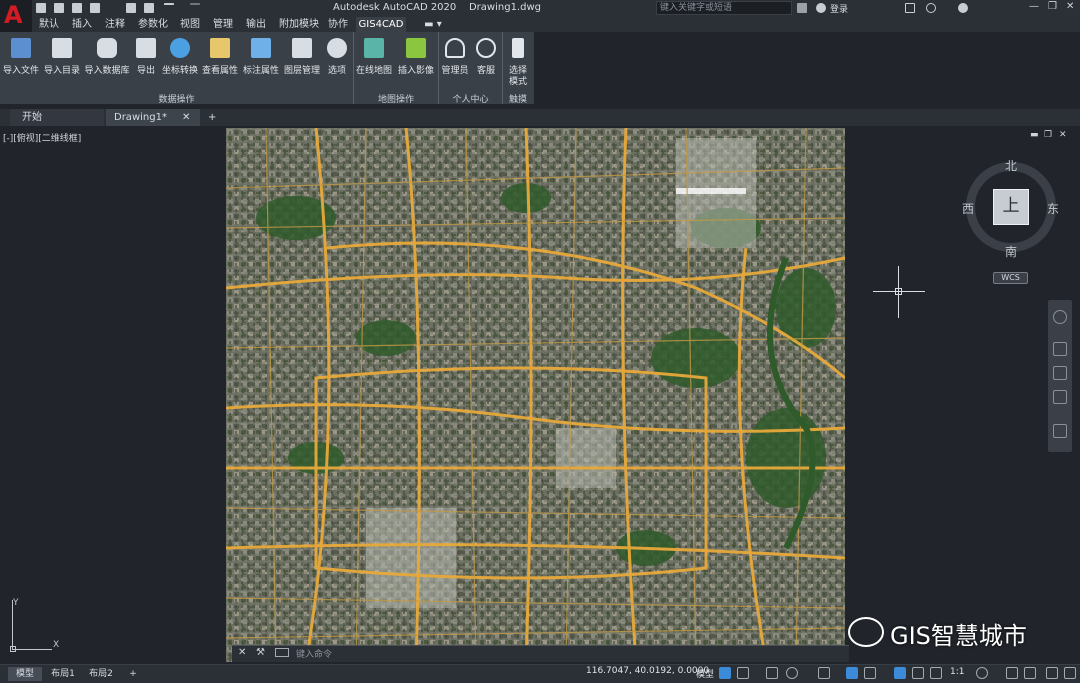  I want to click on clean-screen-icon, so click(1052, 673).